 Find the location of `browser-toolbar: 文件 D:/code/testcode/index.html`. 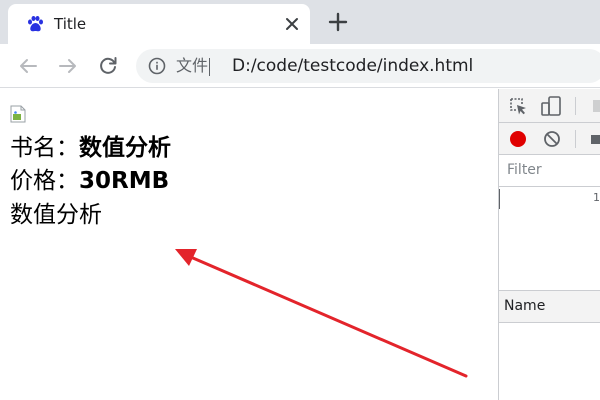

browser-toolbar: 文件 D:/code/testcode/index.html is located at coordinates (300, 66).